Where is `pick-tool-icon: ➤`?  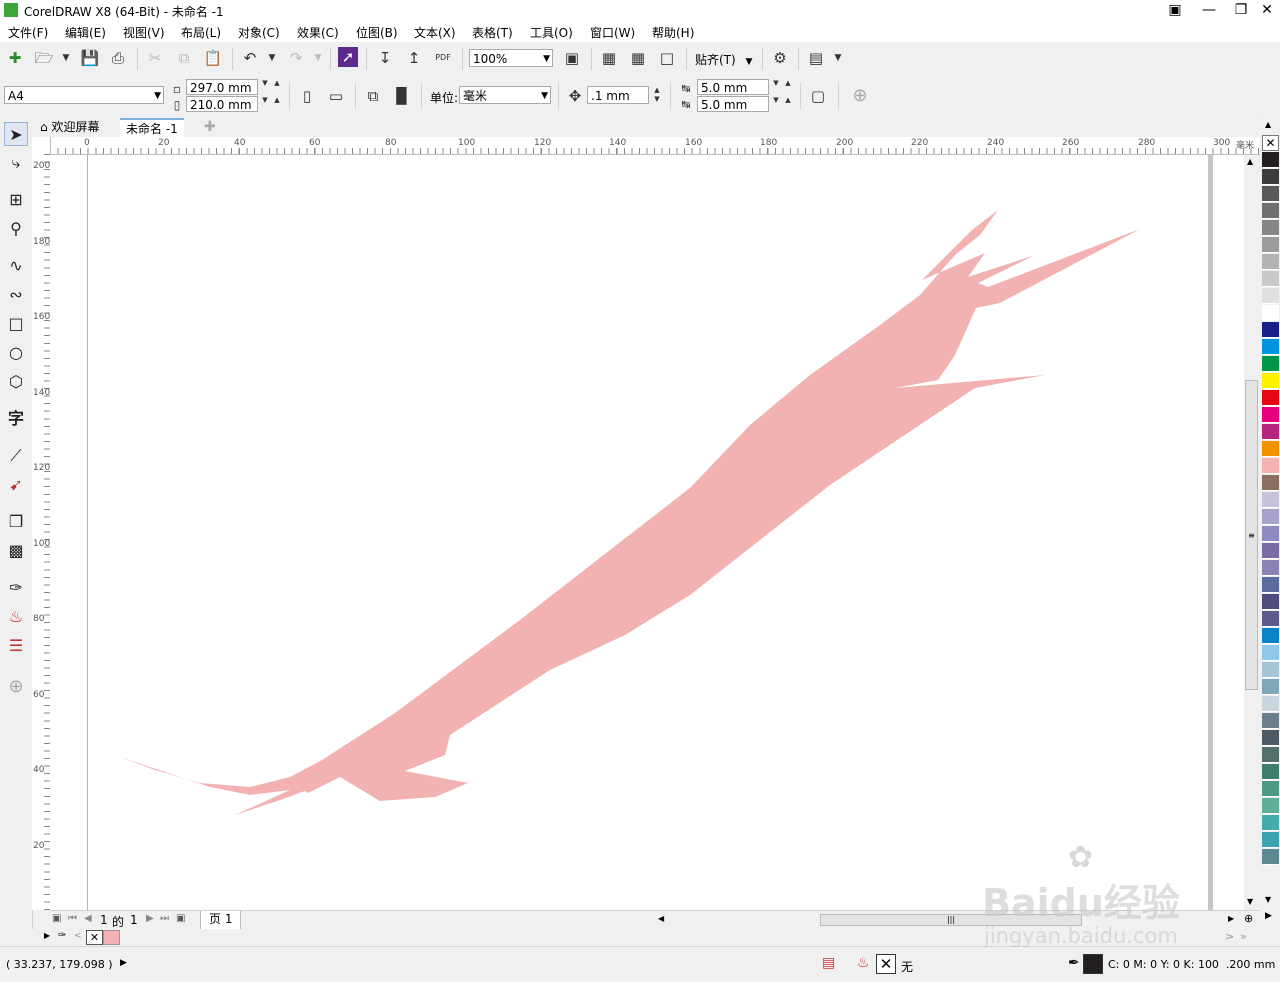
pick-tool-icon: ➤ is located at coordinates (16, 134).